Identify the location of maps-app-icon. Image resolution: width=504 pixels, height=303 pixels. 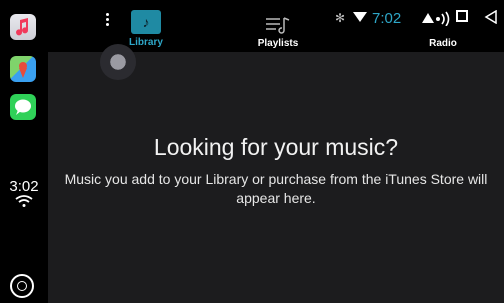
(23, 69).